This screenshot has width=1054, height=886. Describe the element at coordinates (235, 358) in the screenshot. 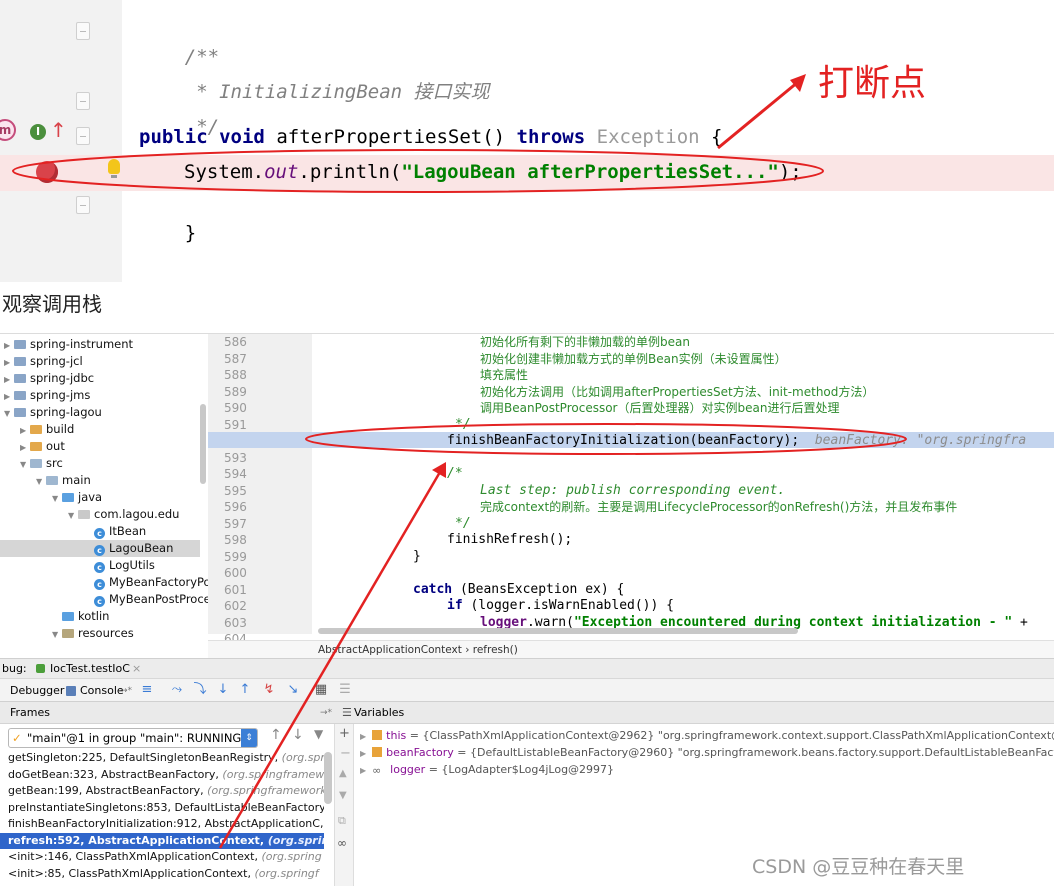

I see `line-number: 587` at that location.